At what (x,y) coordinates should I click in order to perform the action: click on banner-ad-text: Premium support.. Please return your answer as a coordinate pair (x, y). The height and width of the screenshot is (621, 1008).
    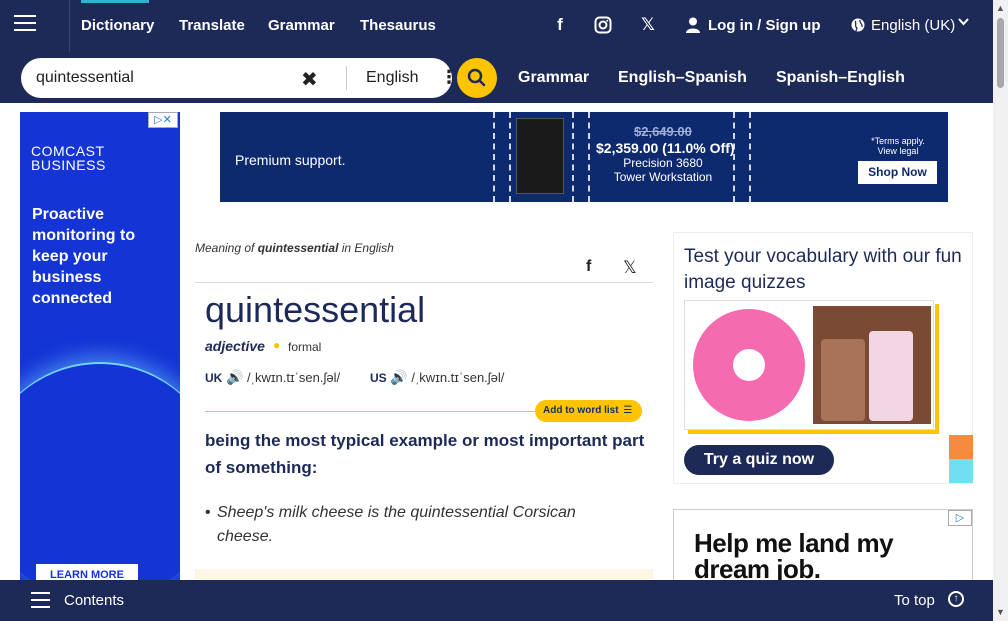
    Looking at the image, I should click on (290, 160).